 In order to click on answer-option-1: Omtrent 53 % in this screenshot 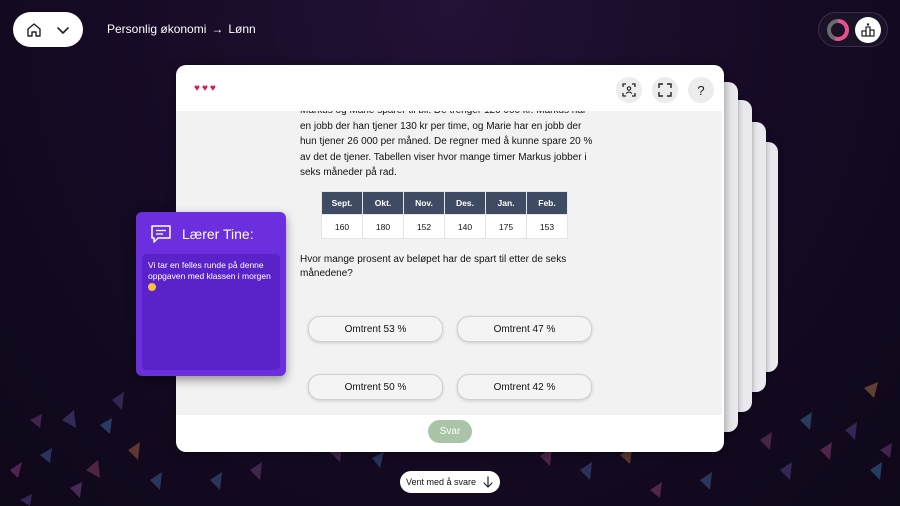, I will do `click(375, 329)`.